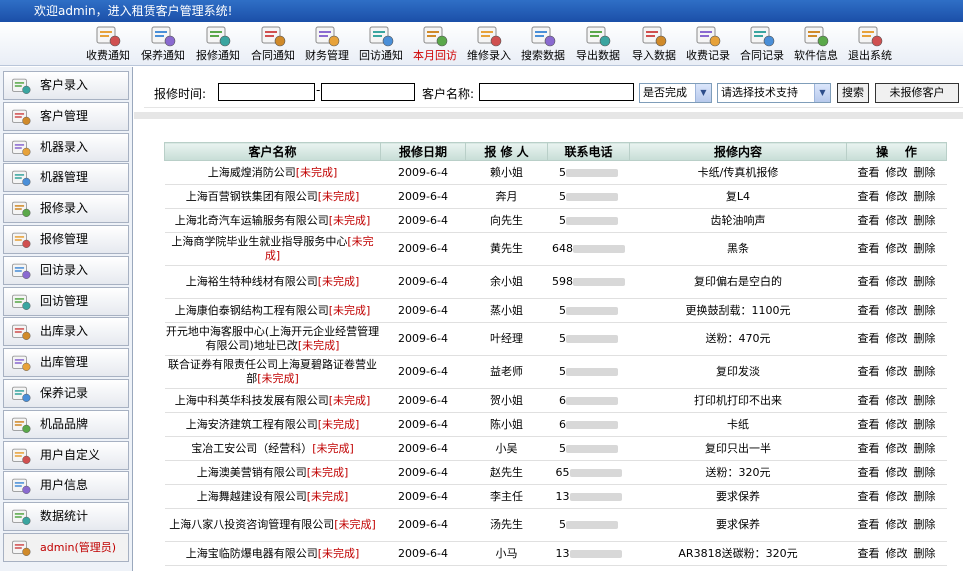 This screenshot has width=963, height=571. I want to click on table-row: 上海舞越建设有限公司[未完成] 2009-6-4 李主任 13 要求保养 查看 修改 删除, so click(555, 496).